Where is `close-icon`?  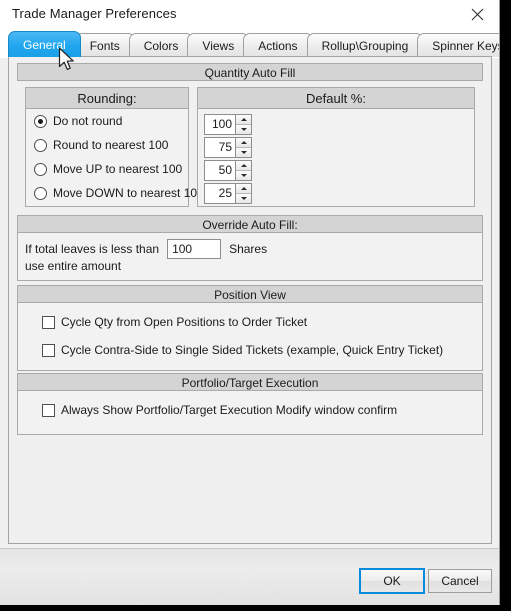
close-icon is located at coordinates (477, 14).